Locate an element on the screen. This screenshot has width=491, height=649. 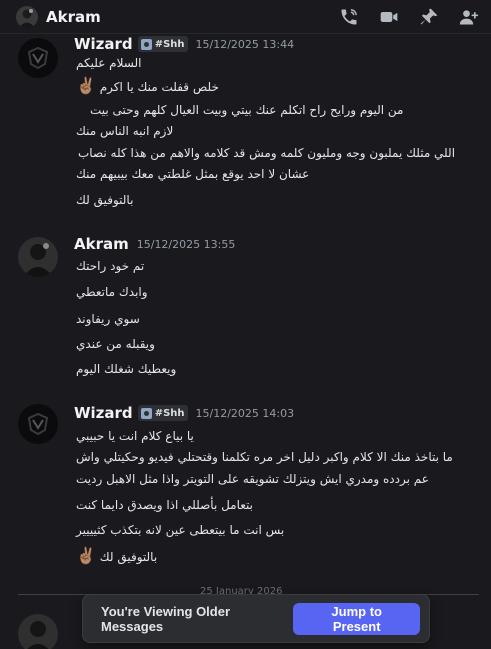
voice-call-icon is located at coordinates (349, 17).